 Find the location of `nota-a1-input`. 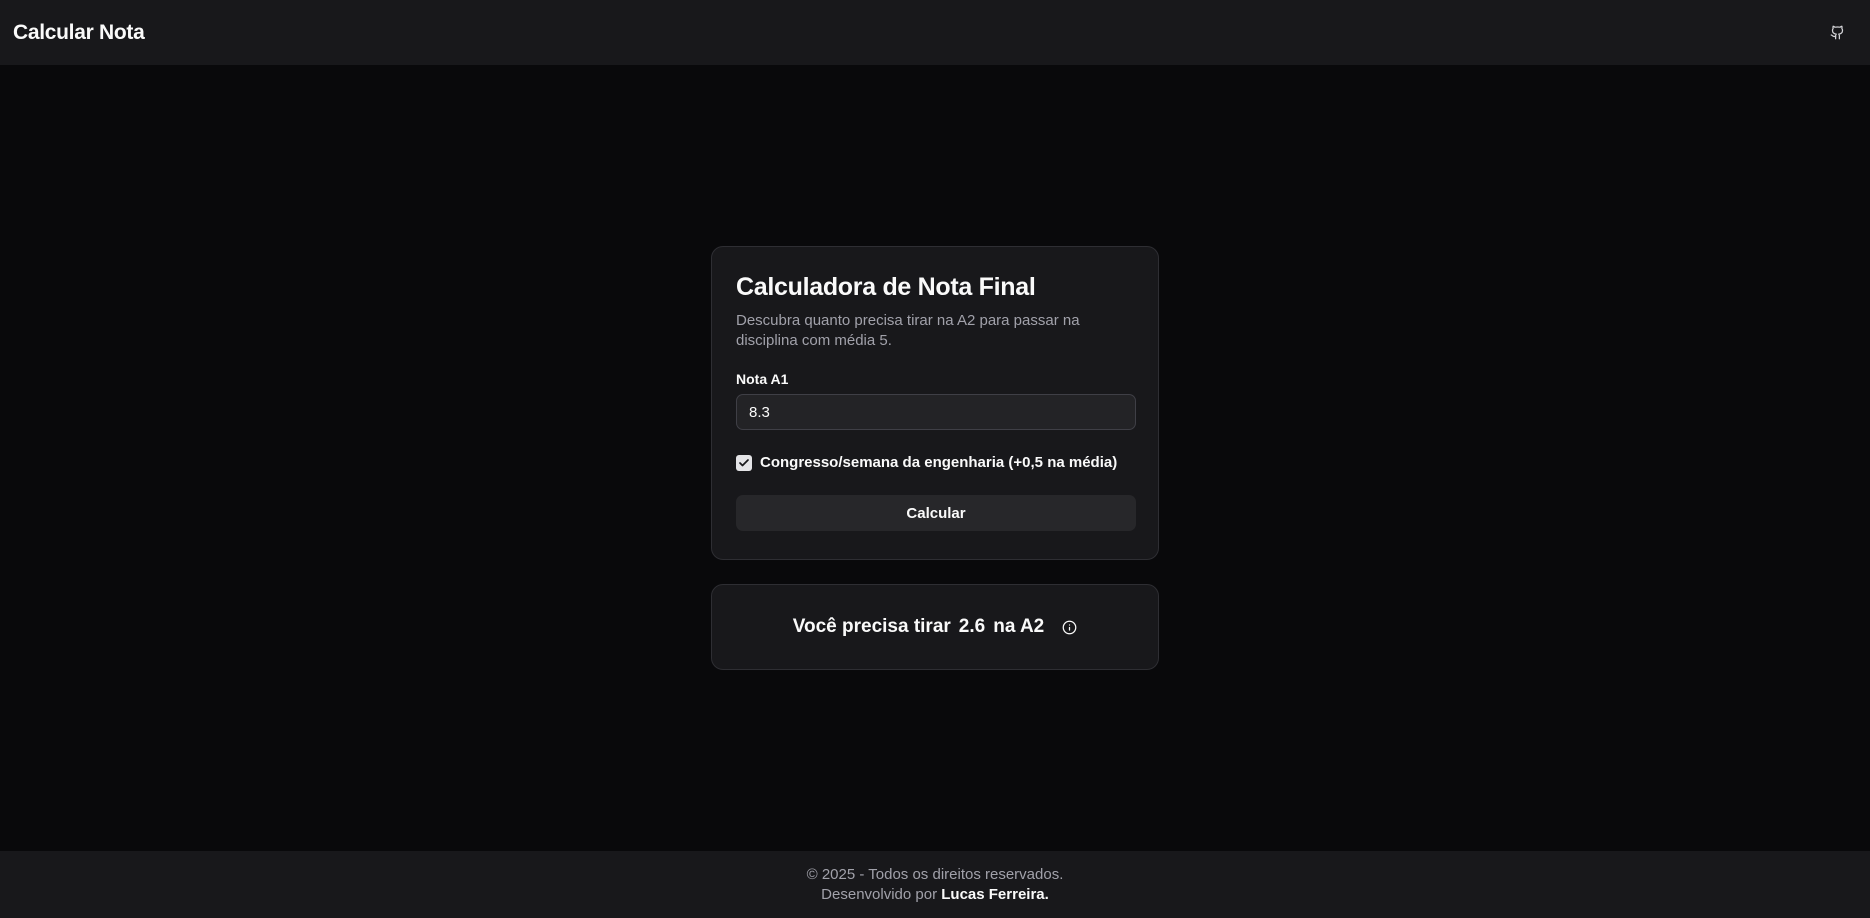

nota-a1-input is located at coordinates (936, 412).